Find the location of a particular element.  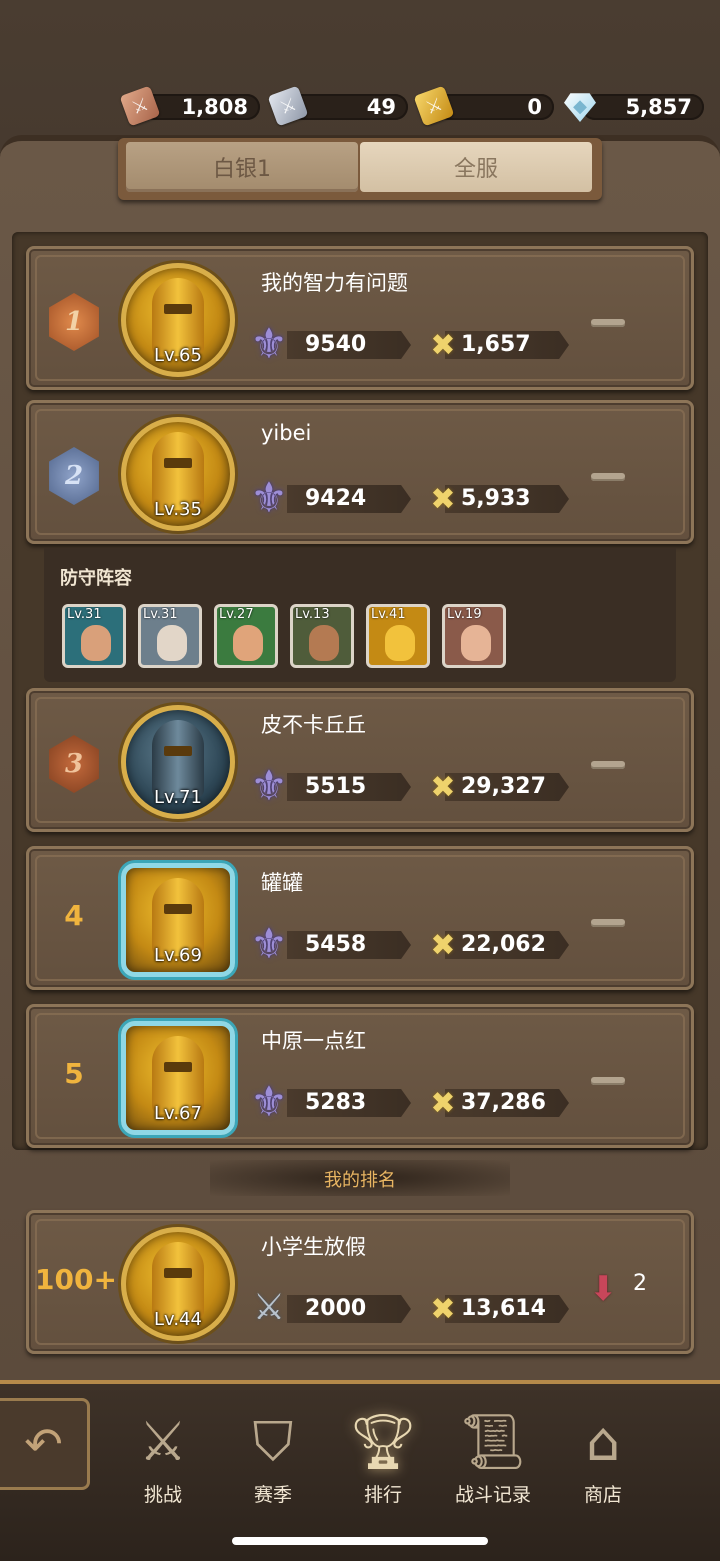

nav-ranking: 🏆︎ 排行 is located at coordinates (383, 1453).